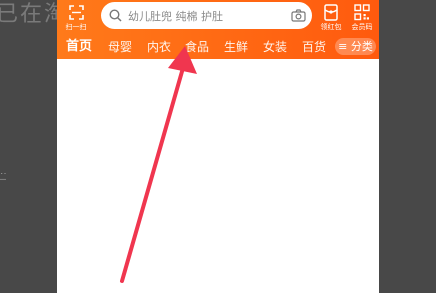 The width and height of the screenshot is (436, 293). What do you see at coordinates (355, 46) in the screenshot?
I see `category-button: ≡ 分类` at bounding box center [355, 46].